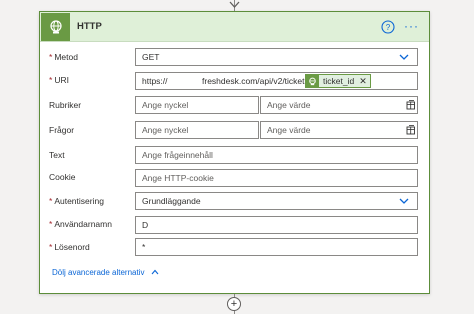 Image resolution: width=474 pixels, height=314 pixels. Describe the element at coordinates (98, 272) in the screenshot. I see `advanced-label: Dölj avancerade alternativ` at that location.